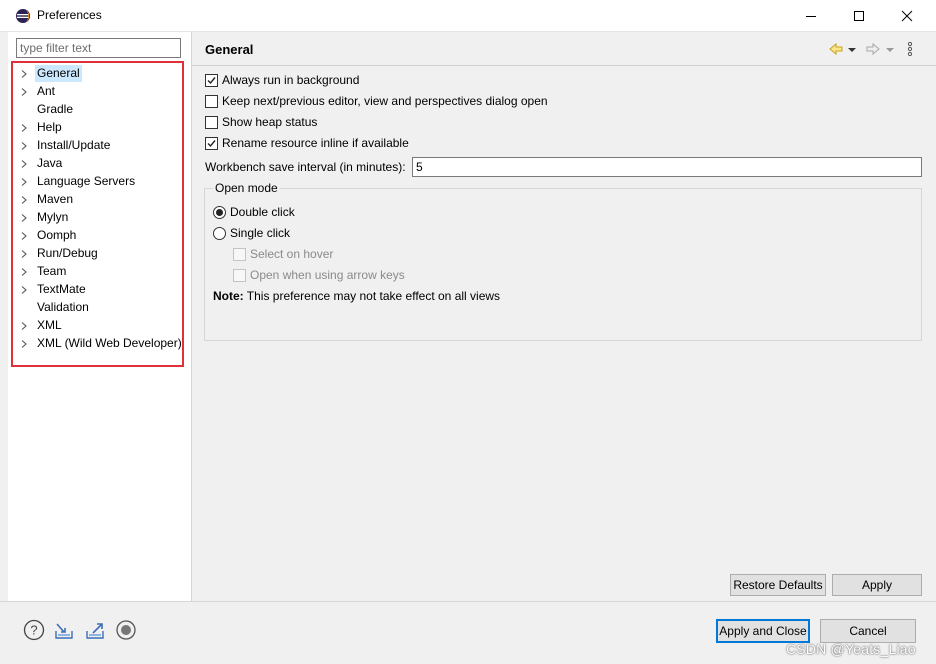 This screenshot has height=664, width=936. I want to click on checkbox-label: Rename resource inline if available, so click(315, 143).